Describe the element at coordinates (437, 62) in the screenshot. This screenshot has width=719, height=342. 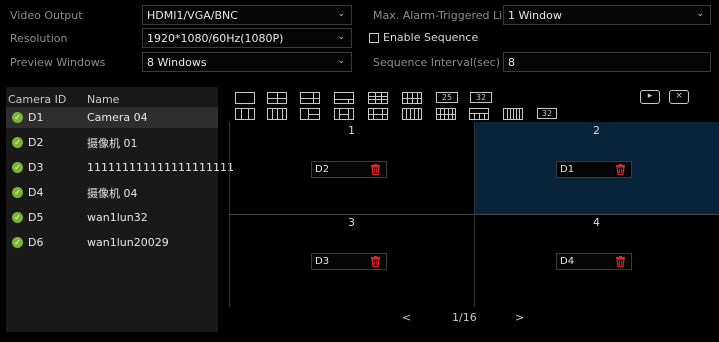
I see `sequence-interval-label: Sequence Interval(sec)` at that location.